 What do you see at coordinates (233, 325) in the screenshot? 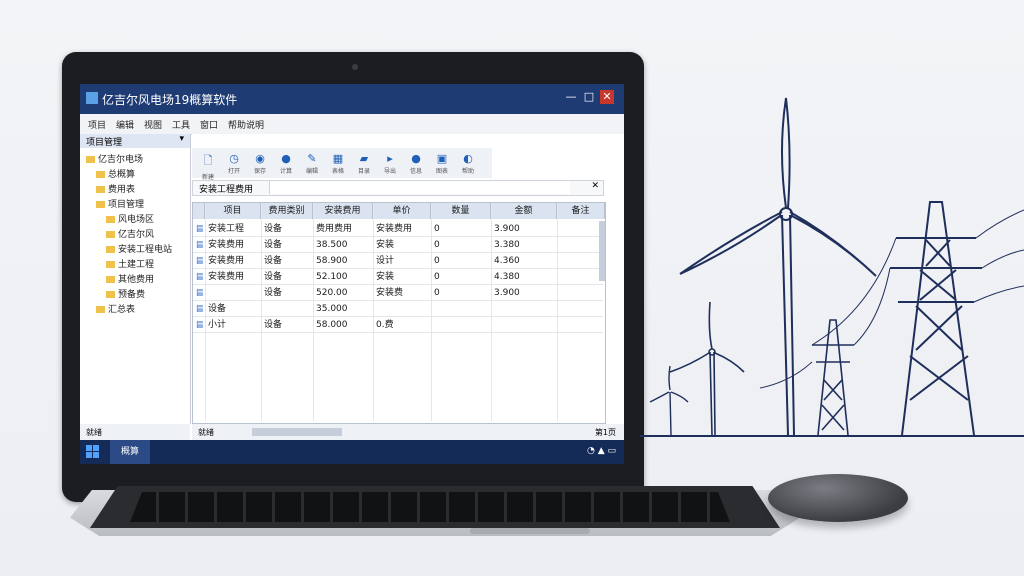
I see `table-cell: 小计` at bounding box center [233, 325].